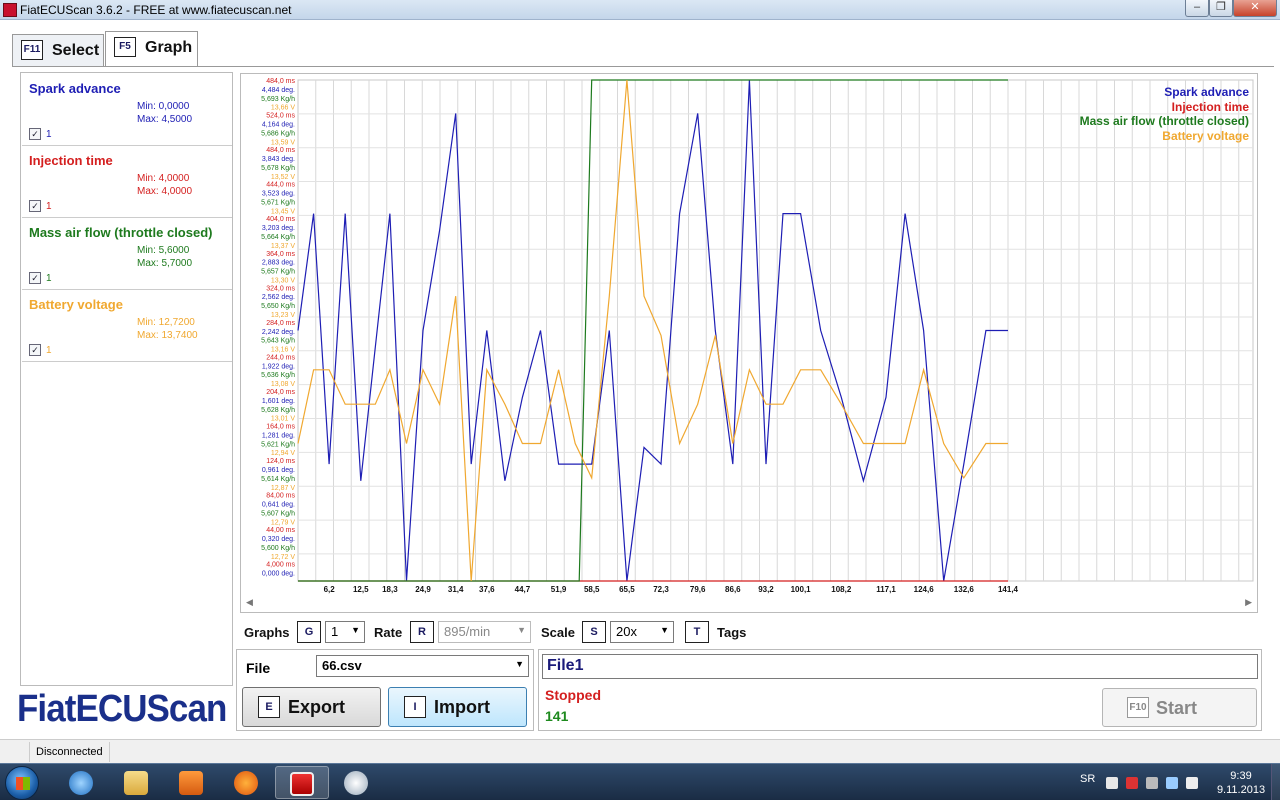  Describe the element at coordinates (121, 232) in the screenshot. I see `signal-name: Mass air flow (throttle closed)` at that location.